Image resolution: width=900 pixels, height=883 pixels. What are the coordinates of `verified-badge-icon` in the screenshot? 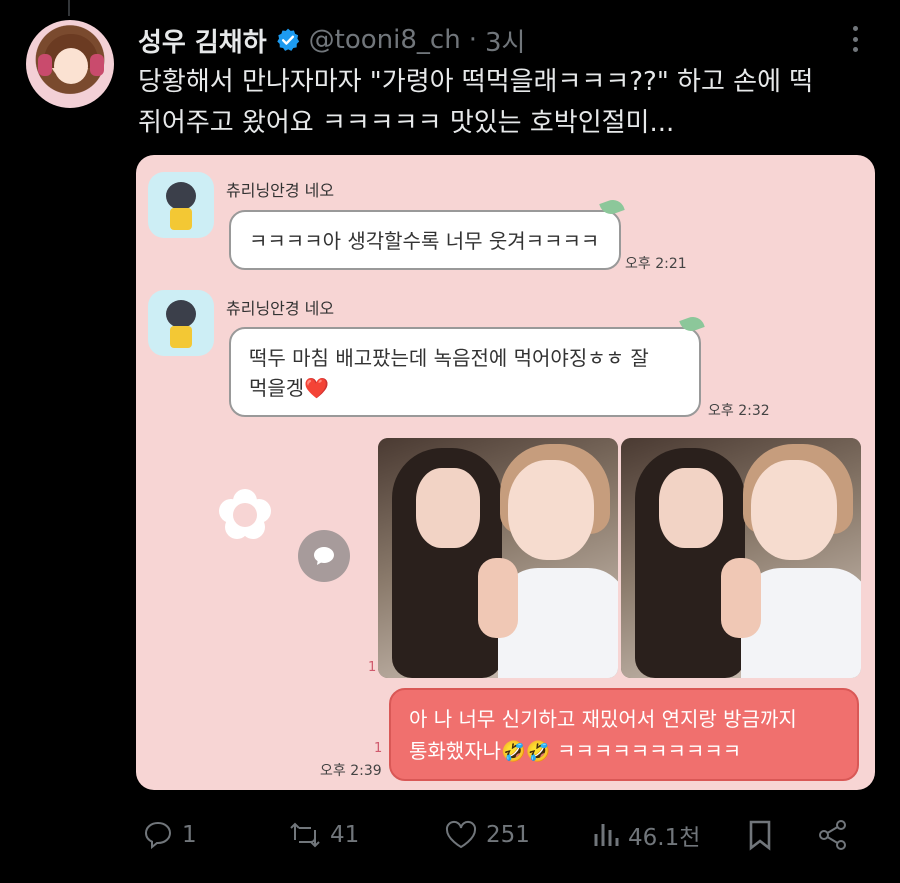 It's located at (287, 39).